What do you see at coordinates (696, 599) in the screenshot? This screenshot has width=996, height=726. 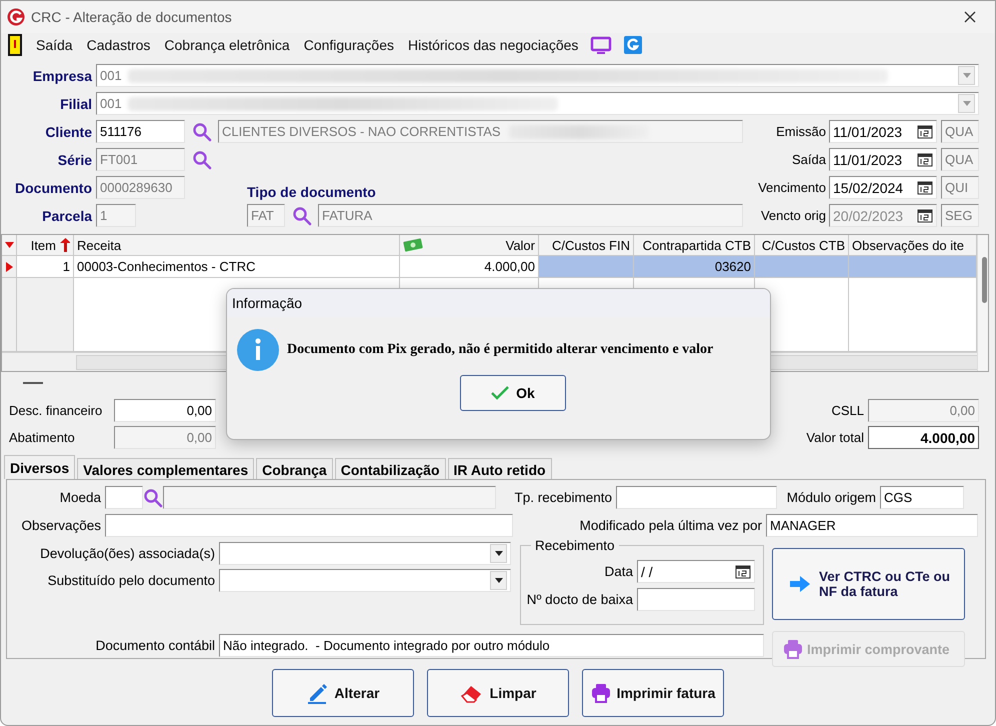 I see `document-number-field` at bounding box center [696, 599].